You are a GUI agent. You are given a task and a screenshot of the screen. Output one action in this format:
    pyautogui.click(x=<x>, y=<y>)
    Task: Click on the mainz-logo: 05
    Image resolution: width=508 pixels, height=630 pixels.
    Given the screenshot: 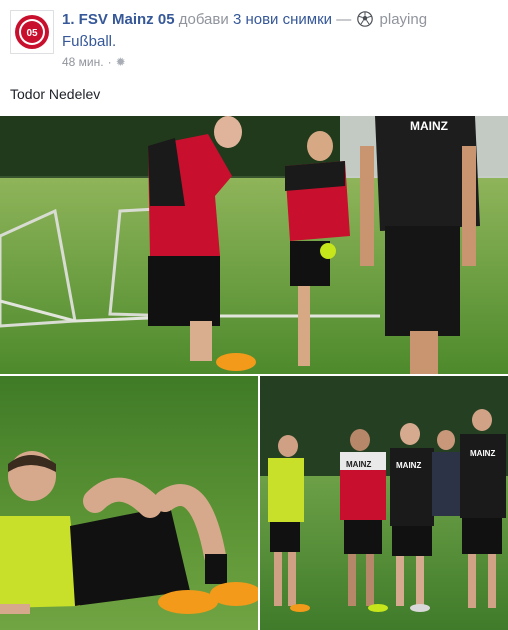 What is the action you would take?
    pyautogui.click(x=32, y=32)
    